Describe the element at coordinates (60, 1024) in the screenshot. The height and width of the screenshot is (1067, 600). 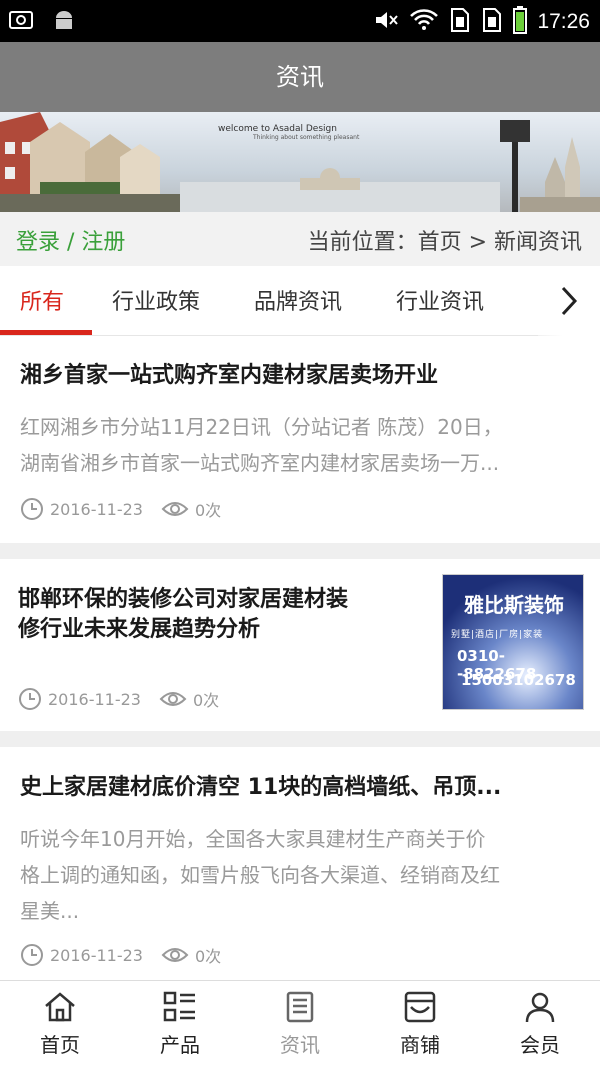
I see `nav-home: 首页` at that location.